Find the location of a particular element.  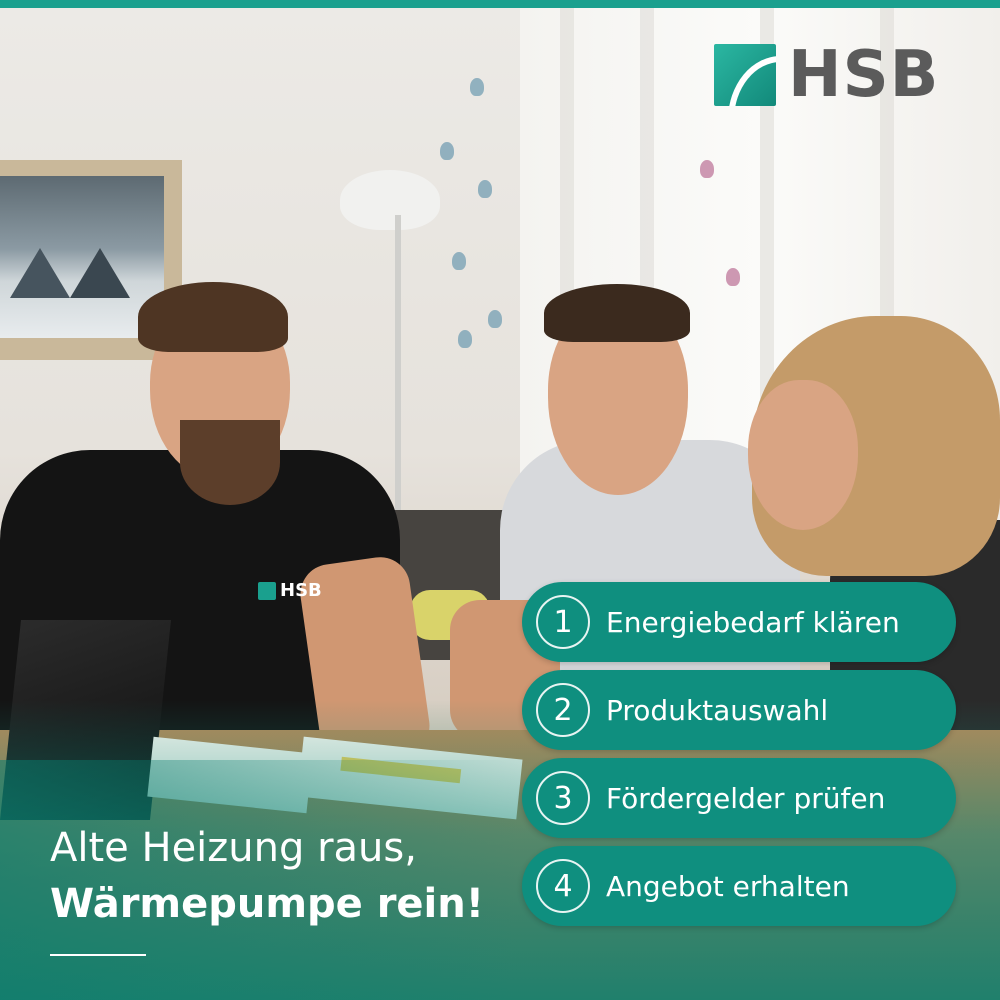

headline-line-2: Wärmepumpe rein! is located at coordinates (267, 904).